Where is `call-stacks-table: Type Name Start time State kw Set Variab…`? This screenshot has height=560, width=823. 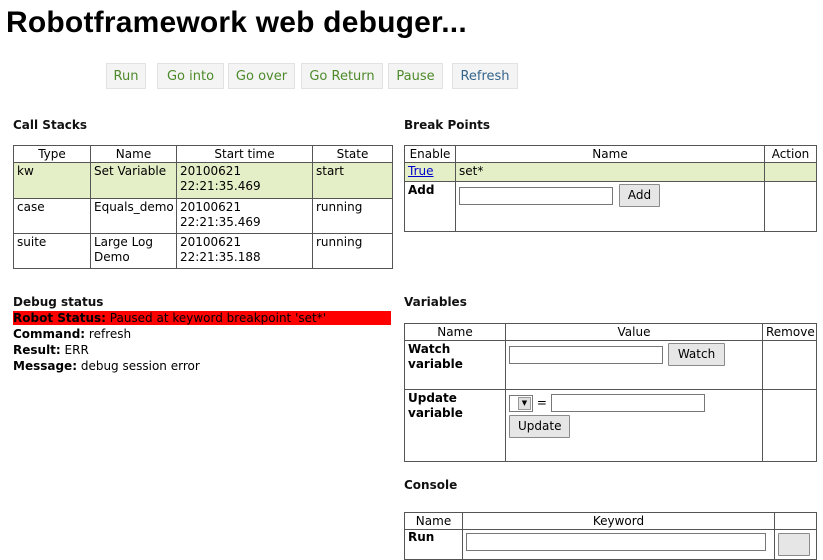
call-stacks-table: Type Name Start time State kw Set Variab… is located at coordinates (203, 207).